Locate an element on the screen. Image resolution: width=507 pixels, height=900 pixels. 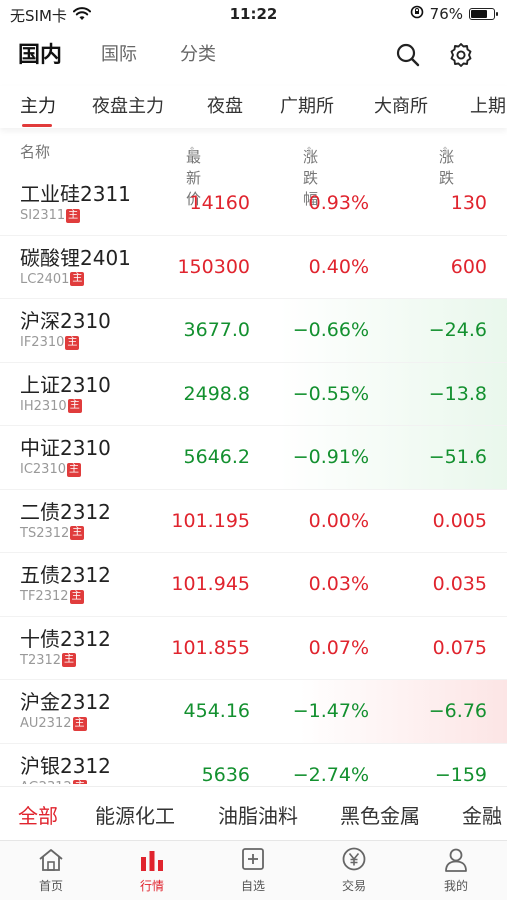
contract-code: TS2312 主 is located at coordinates (52, 533).